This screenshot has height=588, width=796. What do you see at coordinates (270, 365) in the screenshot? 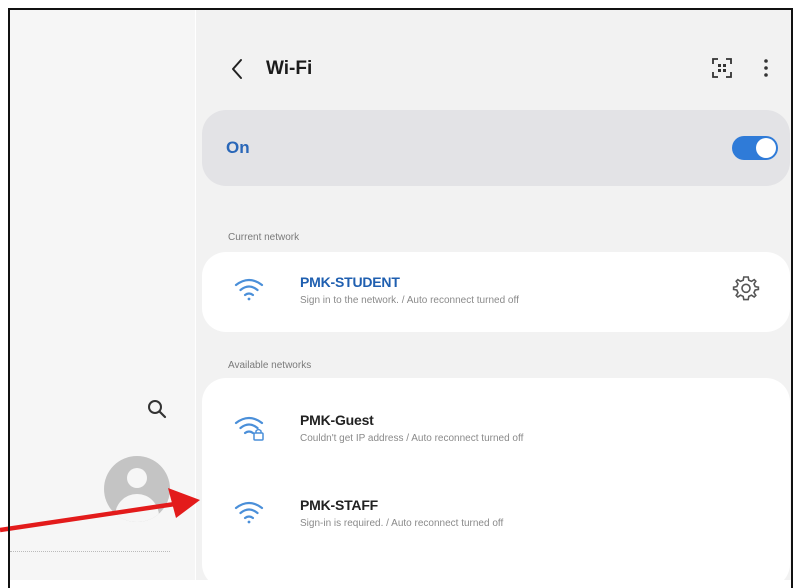
I see `available-networks-section-label: Available networks` at bounding box center [270, 365].